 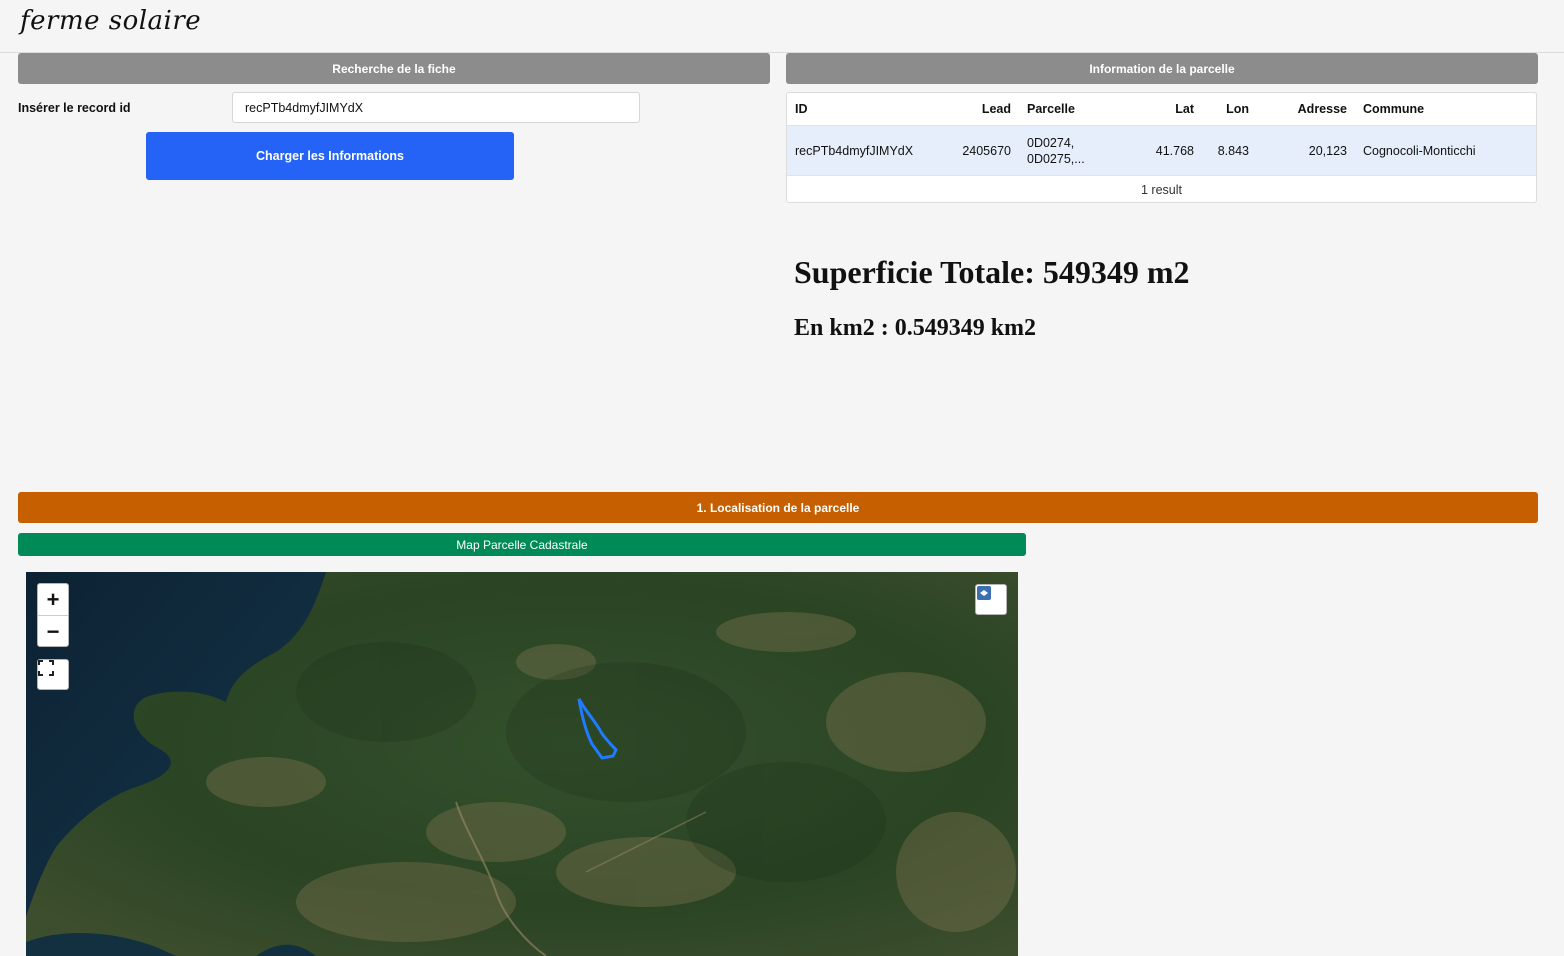 I want to click on top-bar: ferme solaire, so click(x=782, y=26).